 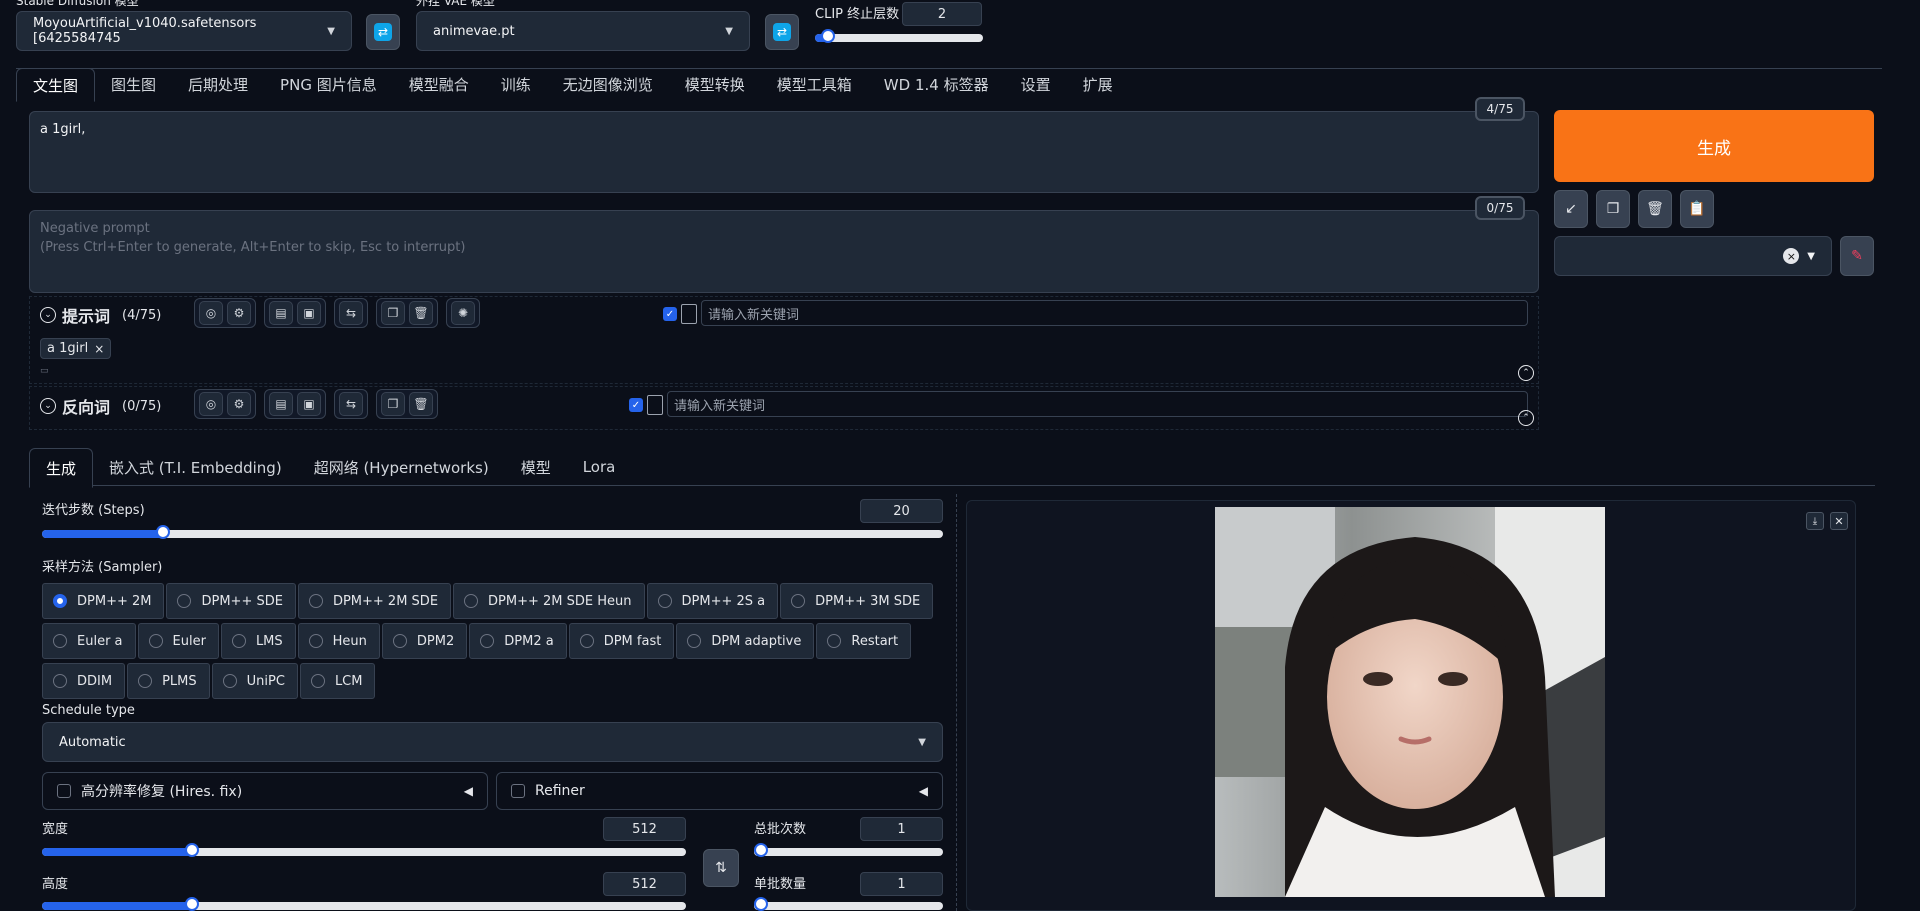 I want to click on tab-img2img: 图生图, so click(x=133, y=84).